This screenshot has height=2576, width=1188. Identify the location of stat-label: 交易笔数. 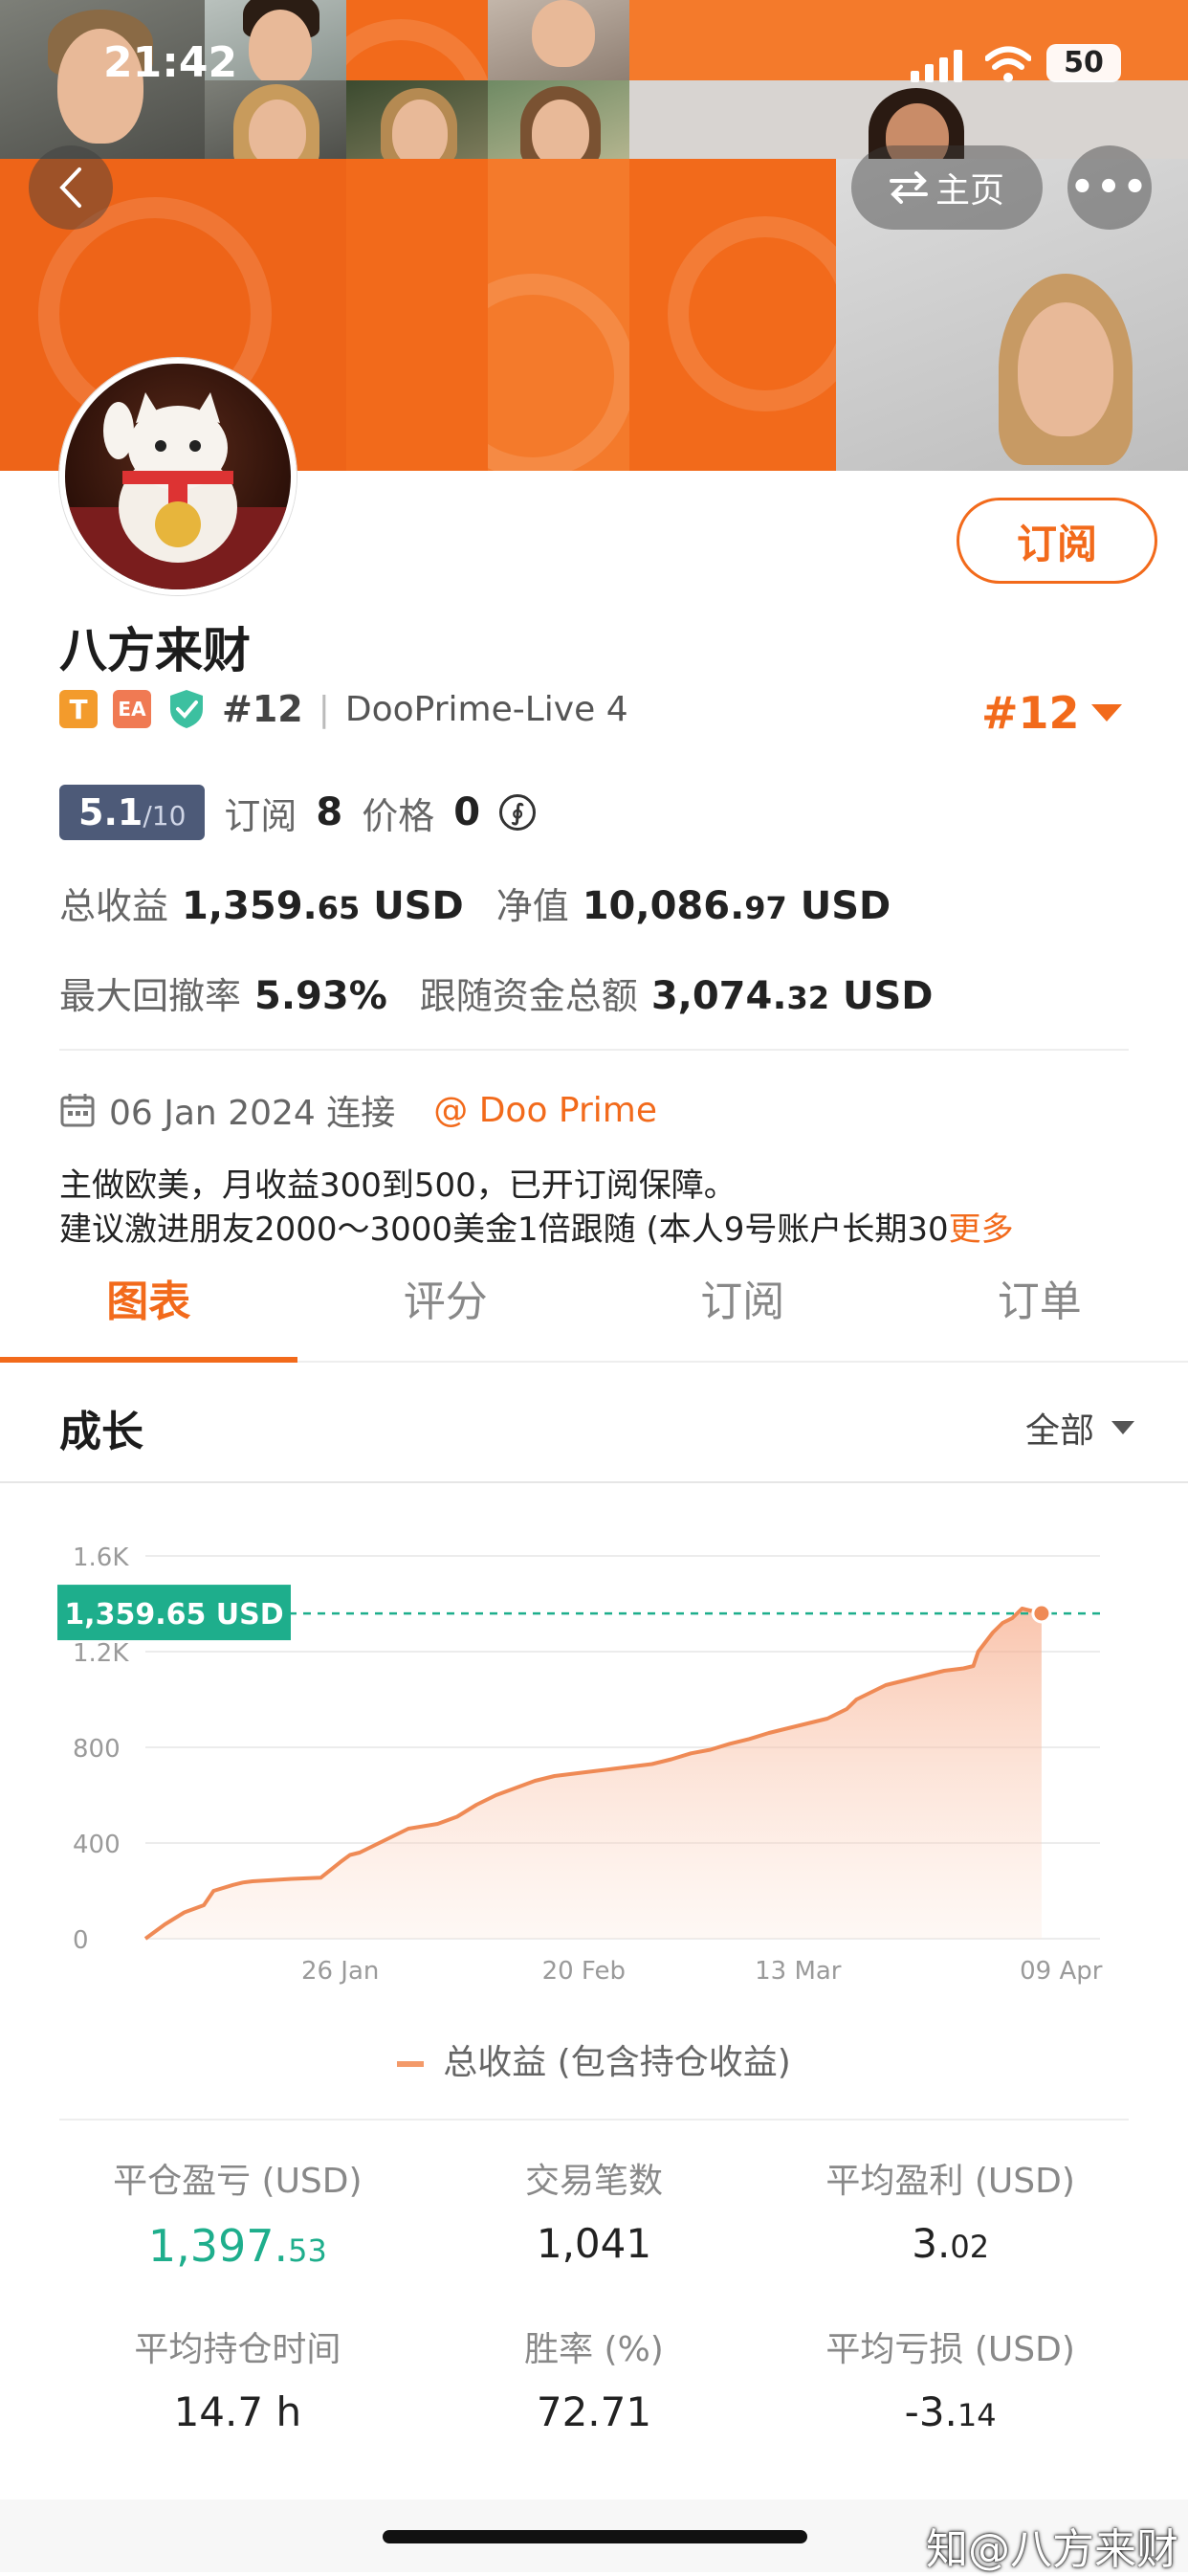
(594, 2178).